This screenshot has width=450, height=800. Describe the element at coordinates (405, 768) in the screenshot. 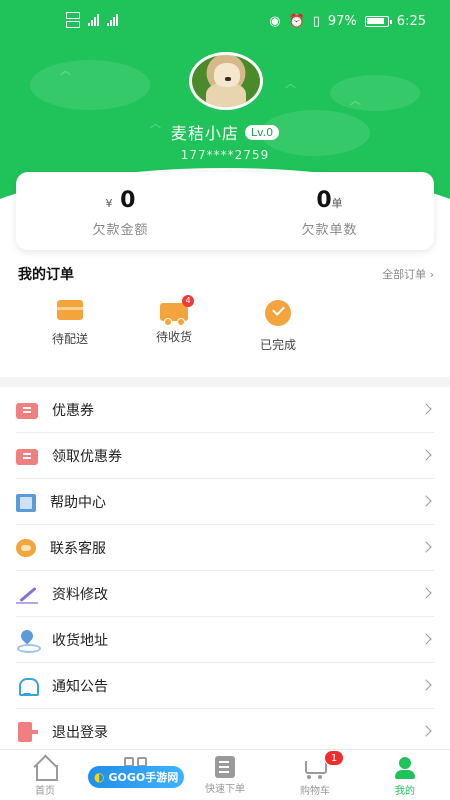

I see `user-icon` at that location.